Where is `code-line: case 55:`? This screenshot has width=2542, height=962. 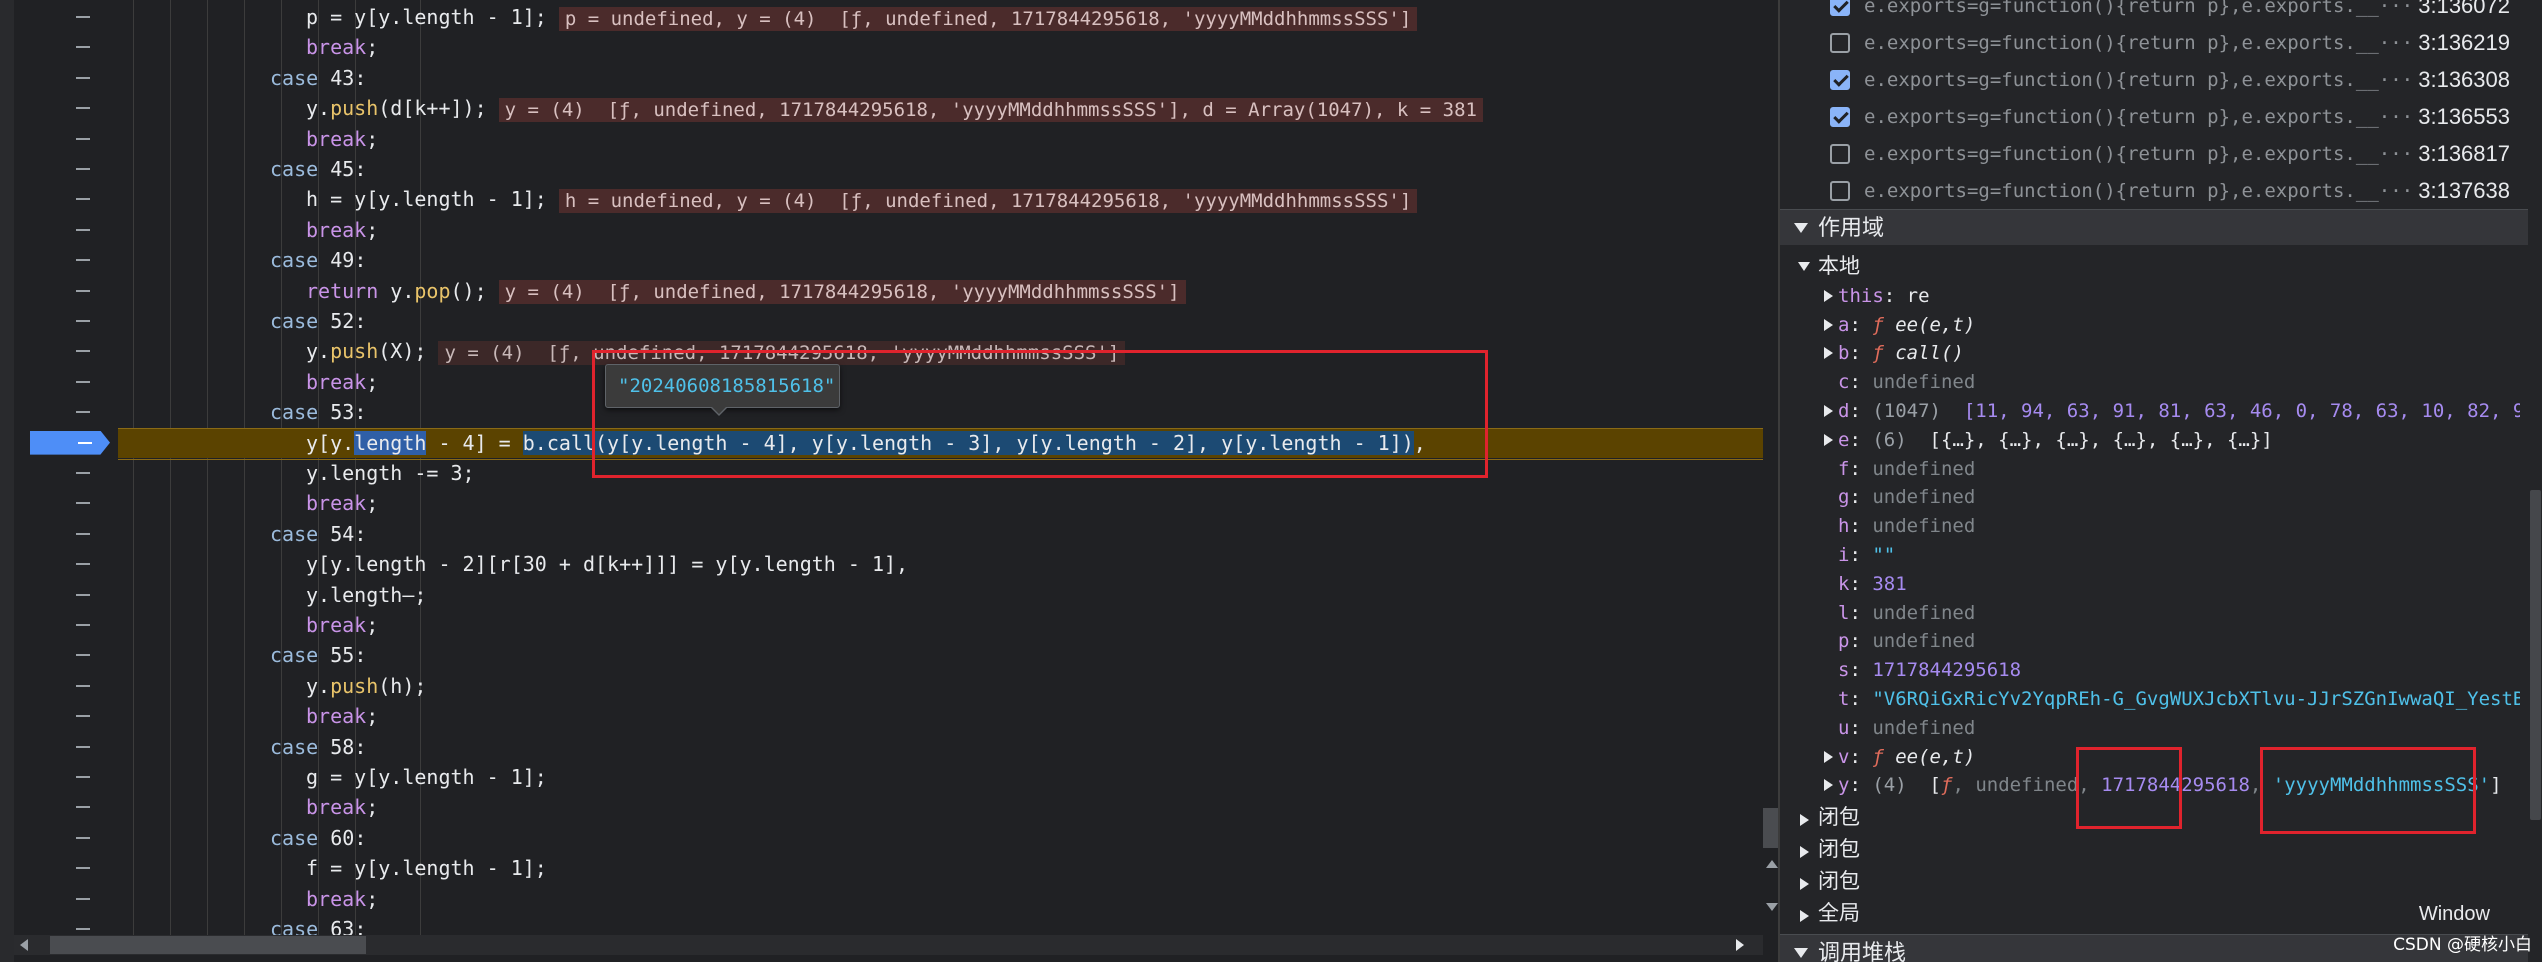
code-line: case 55: is located at coordinates (940, 655).